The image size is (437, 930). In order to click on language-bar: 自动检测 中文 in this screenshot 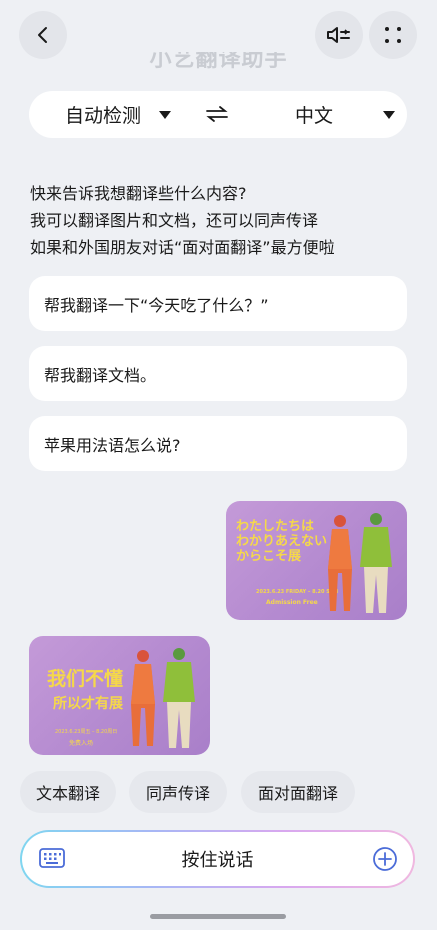, I will do `click(218, 114)`.